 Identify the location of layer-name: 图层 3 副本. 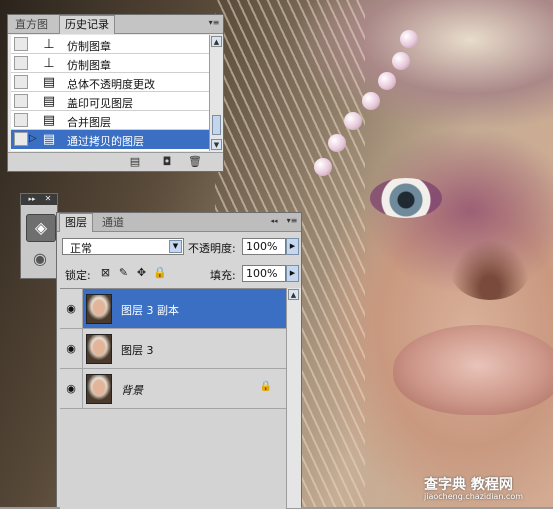
(150, 310).